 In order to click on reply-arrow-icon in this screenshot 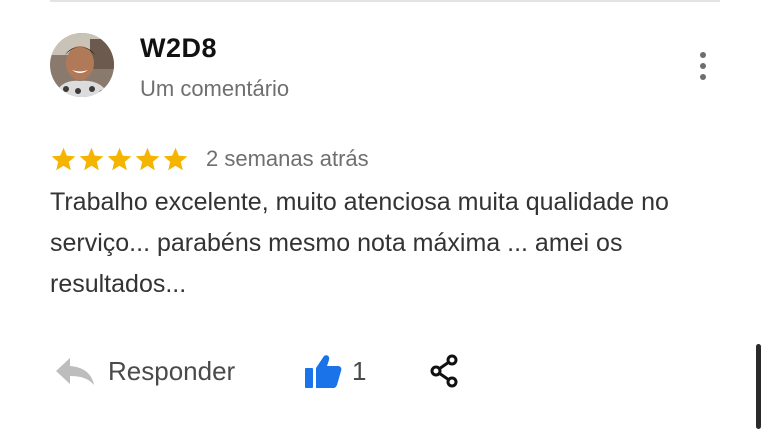, I will do `click(75, 371)`.